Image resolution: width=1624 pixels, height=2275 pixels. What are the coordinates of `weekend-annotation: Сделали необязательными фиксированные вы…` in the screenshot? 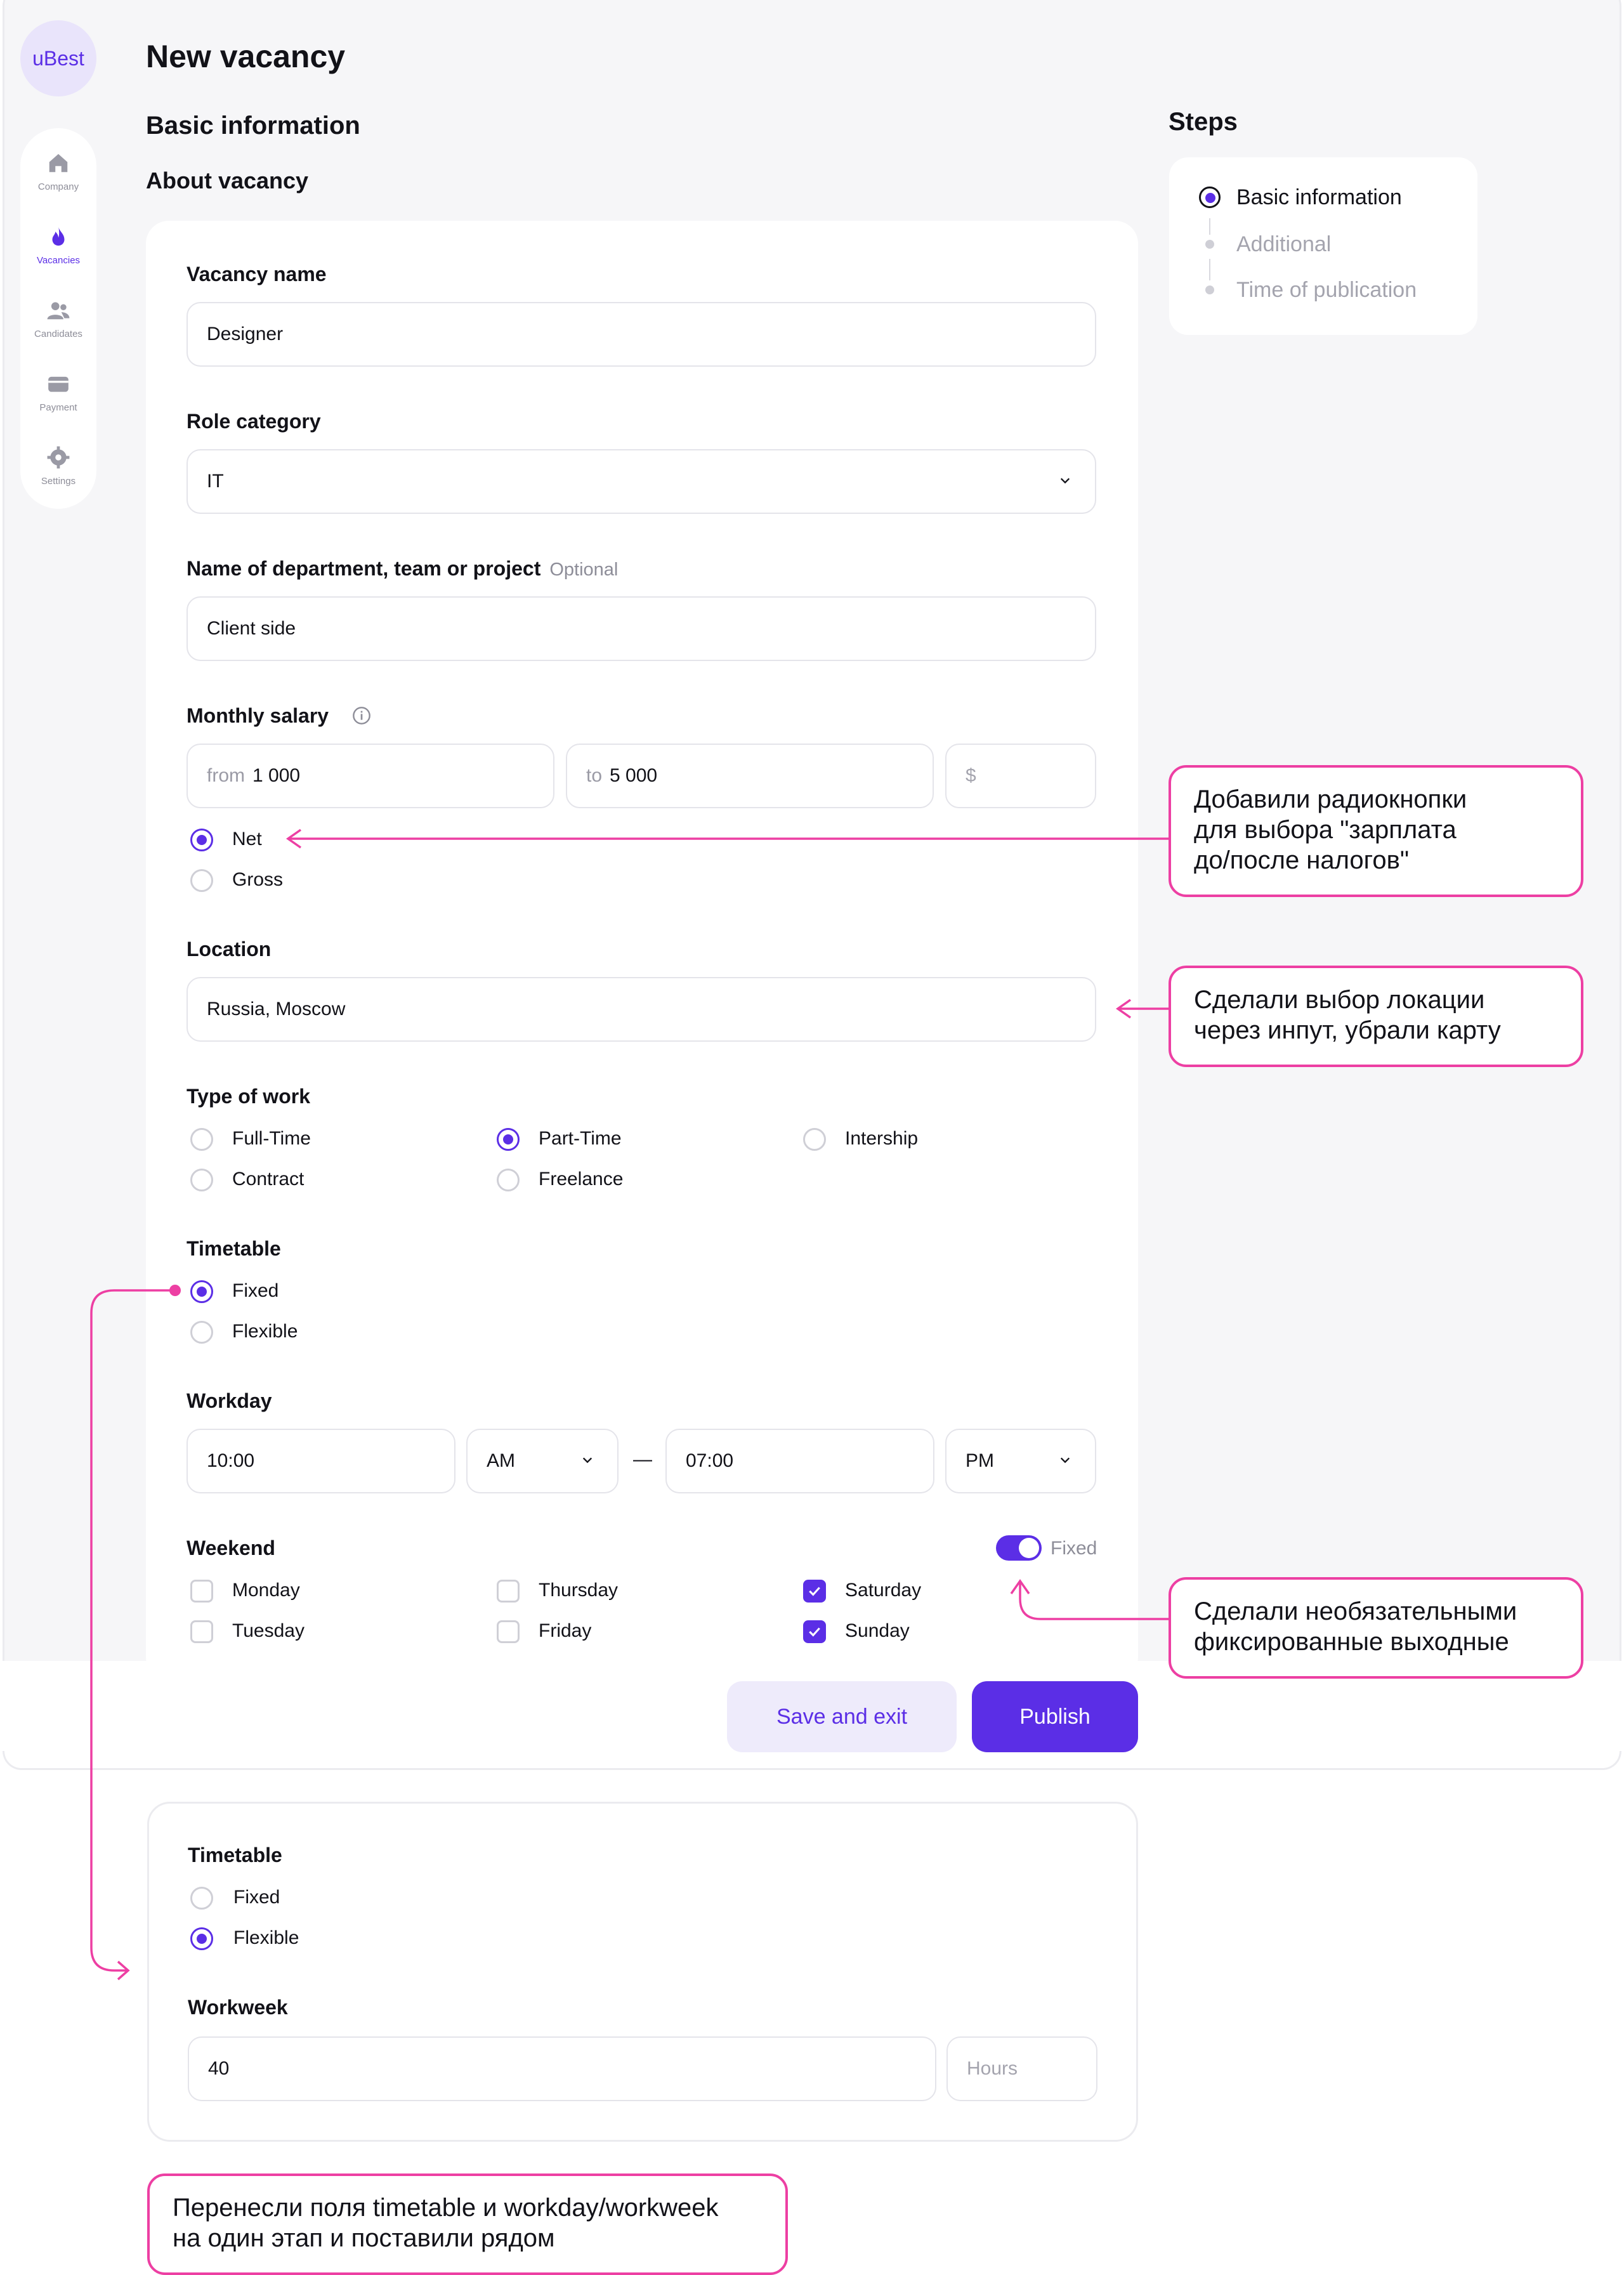 It's located at (1376, 1628).